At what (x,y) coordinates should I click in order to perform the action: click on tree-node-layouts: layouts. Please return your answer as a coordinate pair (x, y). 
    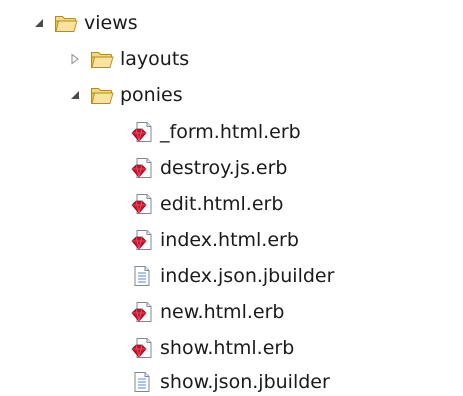
    Looking at the image, I should click on (127, 59).